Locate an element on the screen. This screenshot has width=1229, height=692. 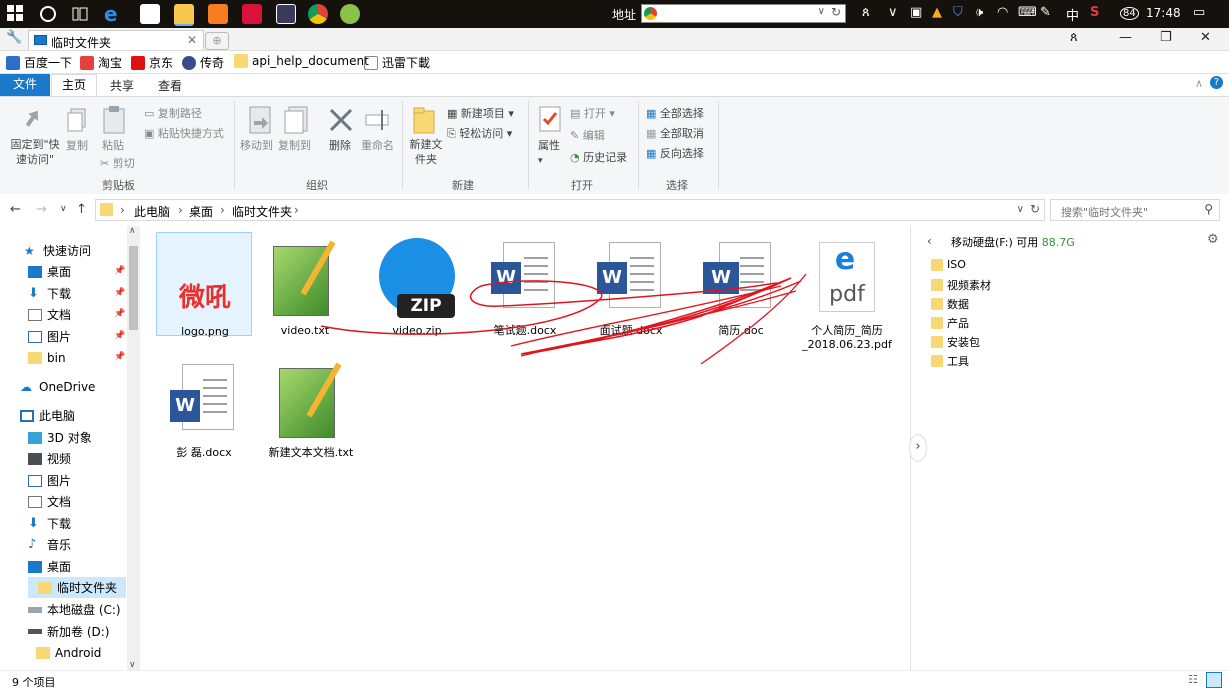
app-icon-red is located at coordinates (252, 14).